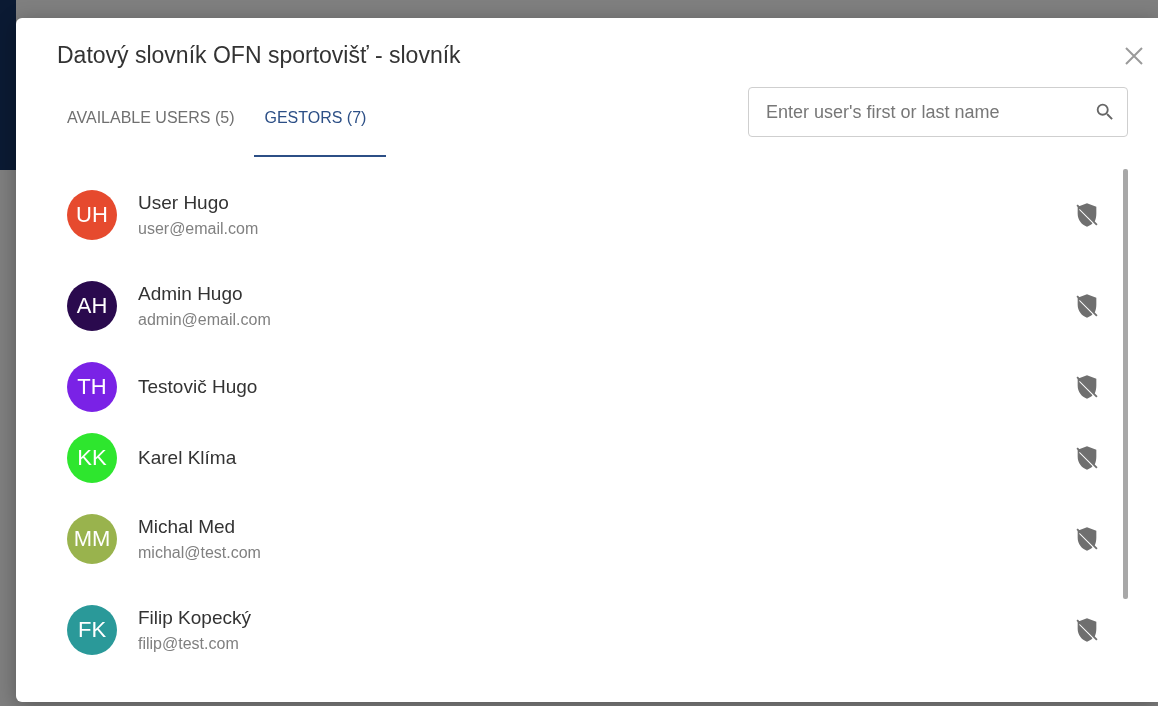 The height and width of the screenshot is (706, 1158). I want to click on tab: GESTORS (7), so click(320, 127).